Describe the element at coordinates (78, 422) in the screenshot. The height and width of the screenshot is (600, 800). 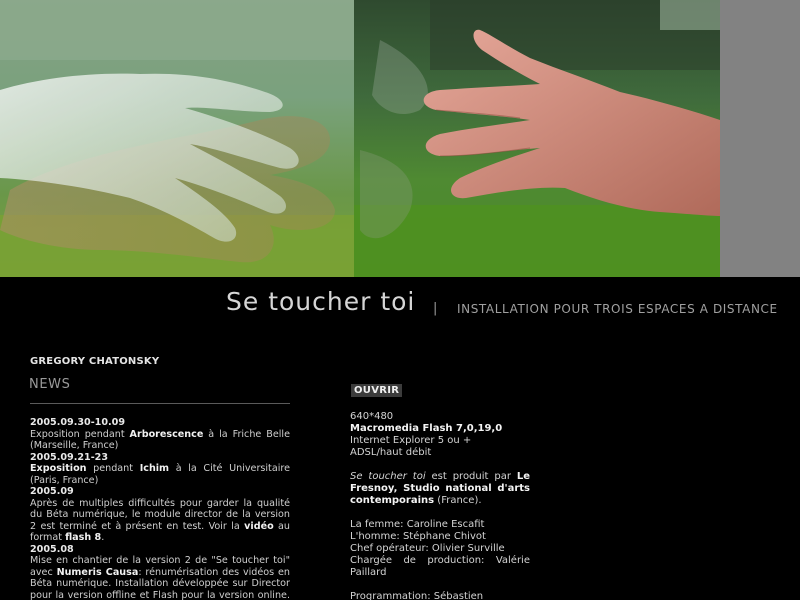
I see `news-date: 2005.09.30-10.09` at that location.